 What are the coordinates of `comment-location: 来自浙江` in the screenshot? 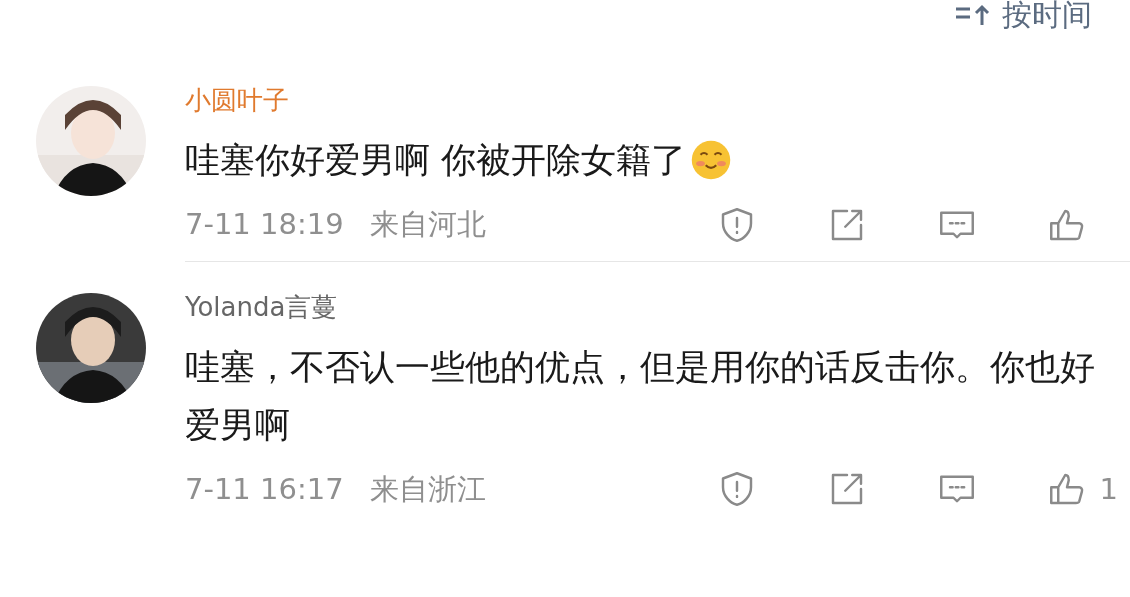 It's located at (428, 489).